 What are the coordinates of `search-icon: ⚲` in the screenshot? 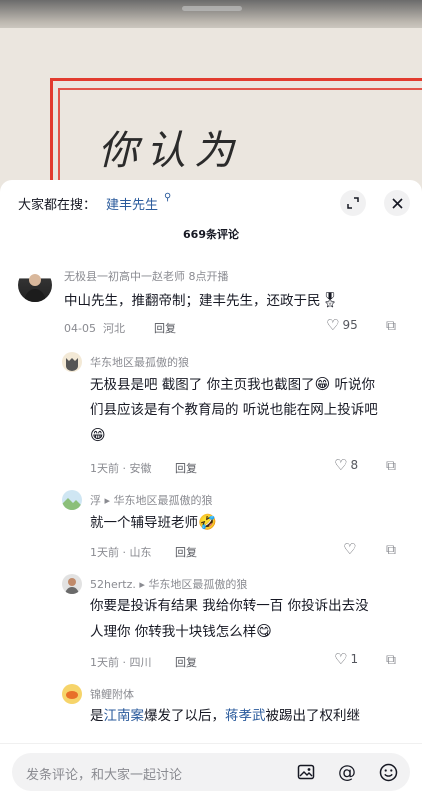 It's located at (167, 197).